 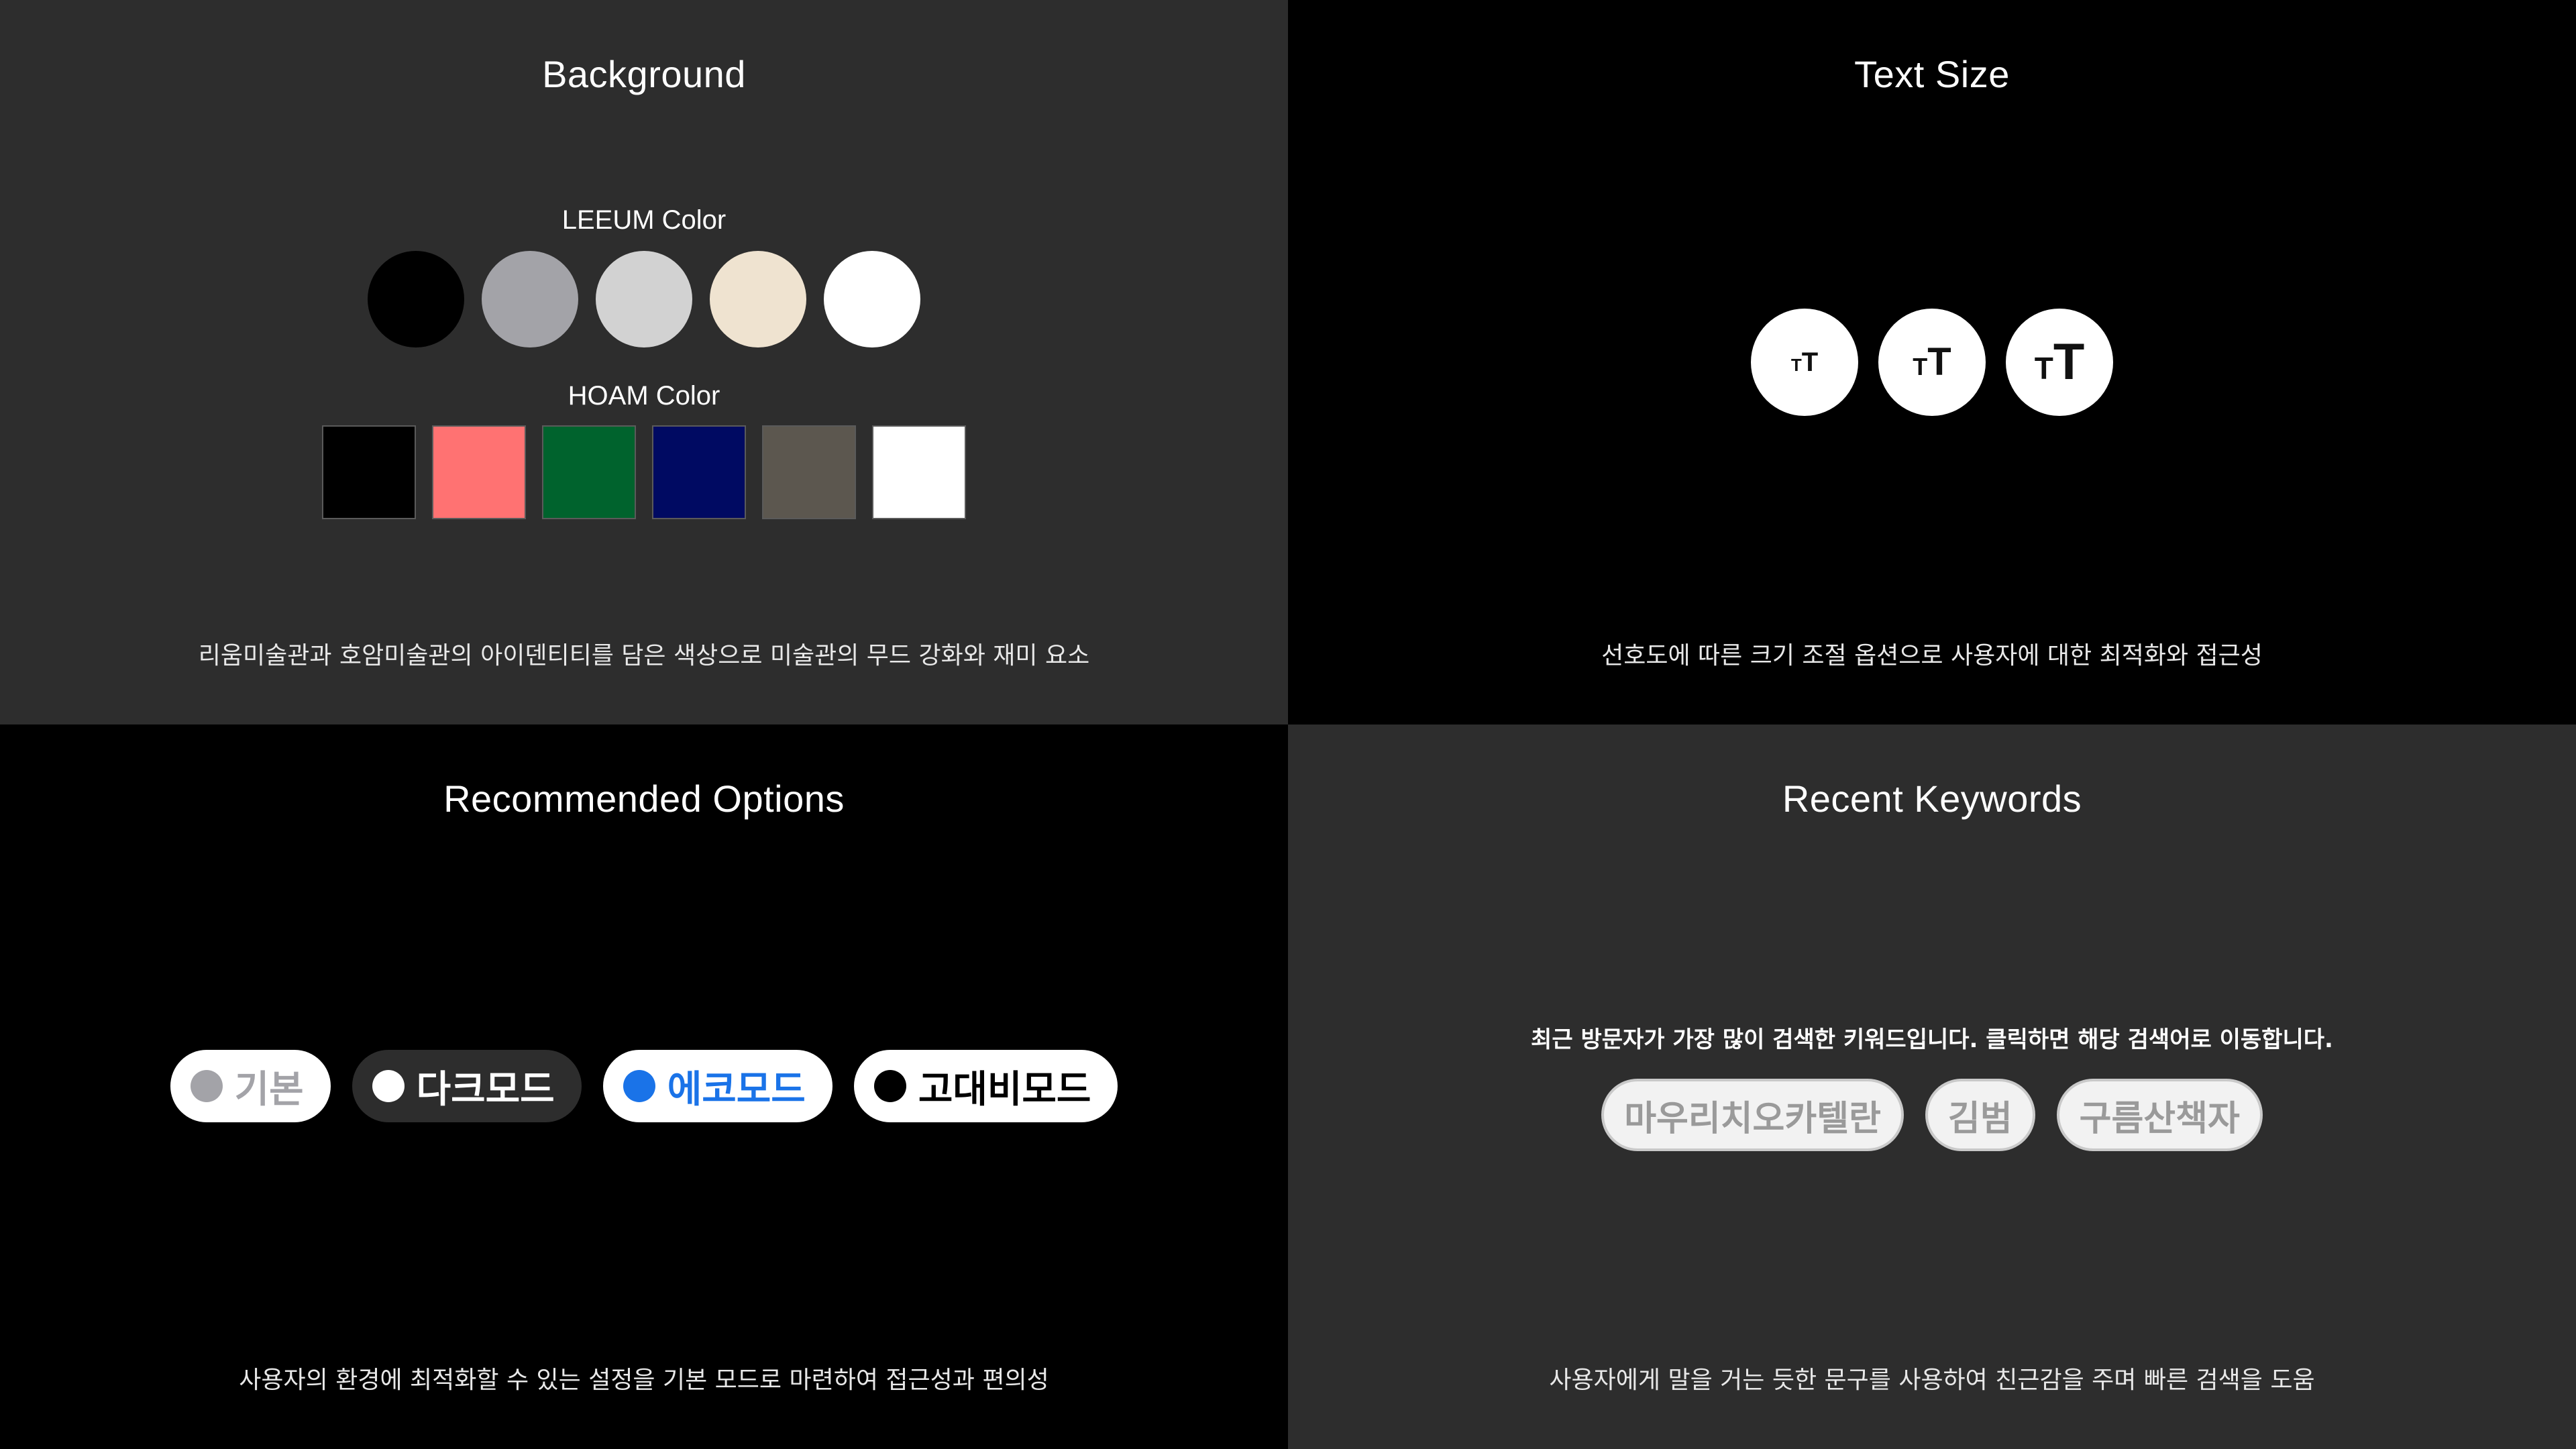 I want to click on keyword-chip-row: 마우리치오카텔란 김범 구름산책자, so click(x=1932, y=1115).